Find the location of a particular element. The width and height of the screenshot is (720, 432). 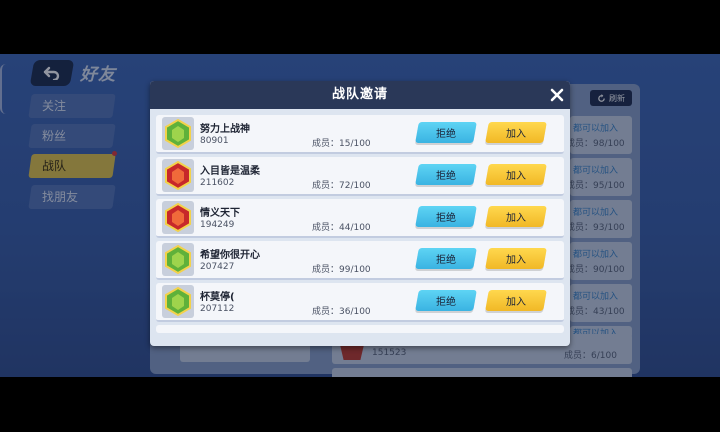

member-count: 成员：15/100 is located at coordinates (341, 144).